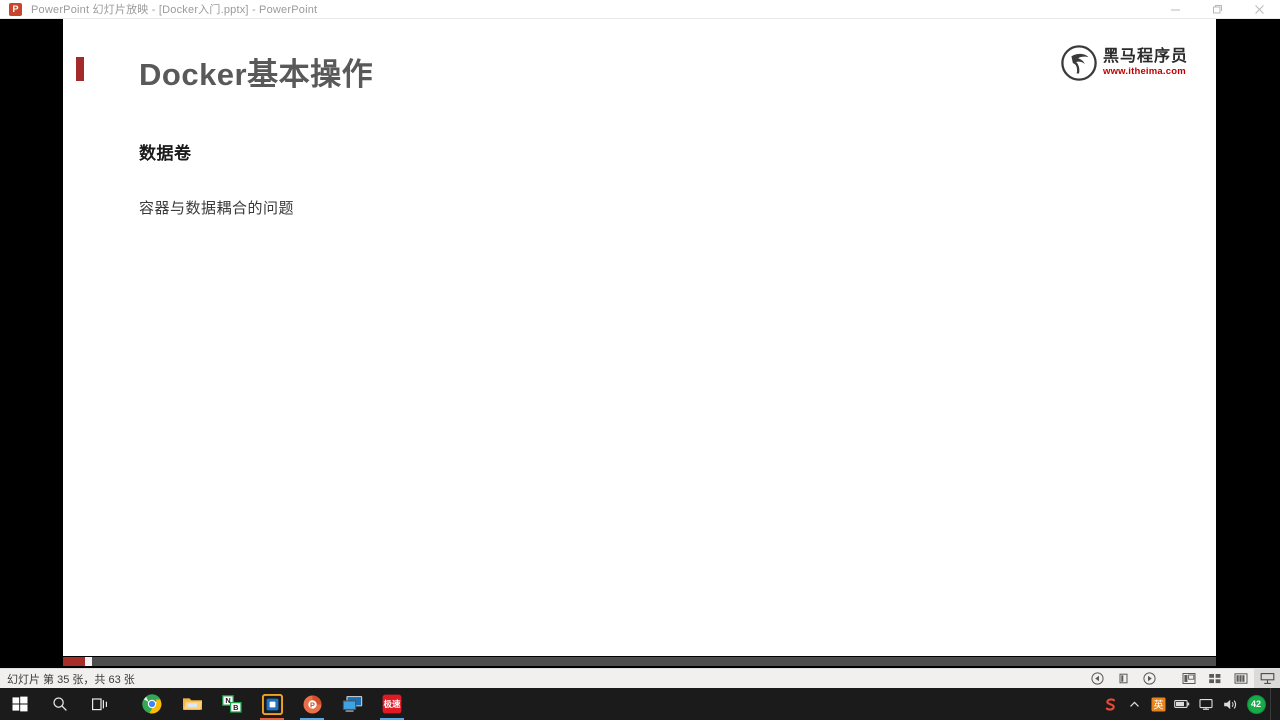 This screenshot has width=1280, height=720. Describe the element at coordinates (1206, 704) in the screenshot. I see `network-tray-icon` at that location.